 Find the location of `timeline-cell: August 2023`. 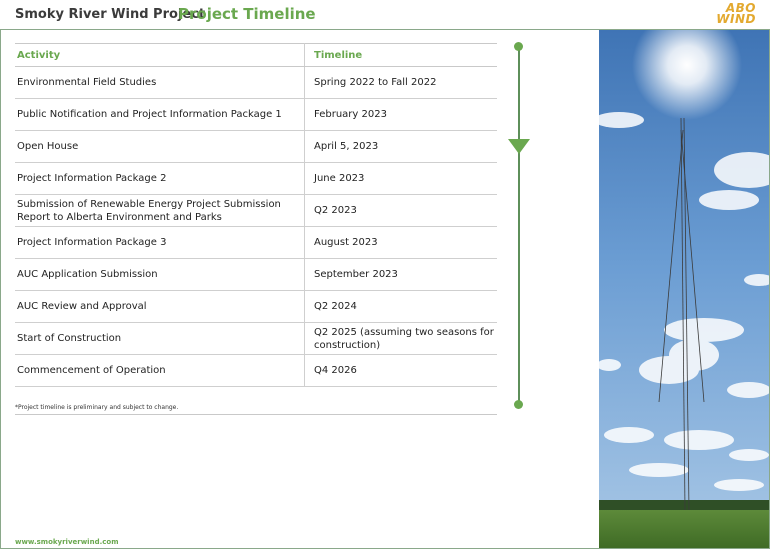

timeline-cell: August 2023 is located at coordinates (400, 242).